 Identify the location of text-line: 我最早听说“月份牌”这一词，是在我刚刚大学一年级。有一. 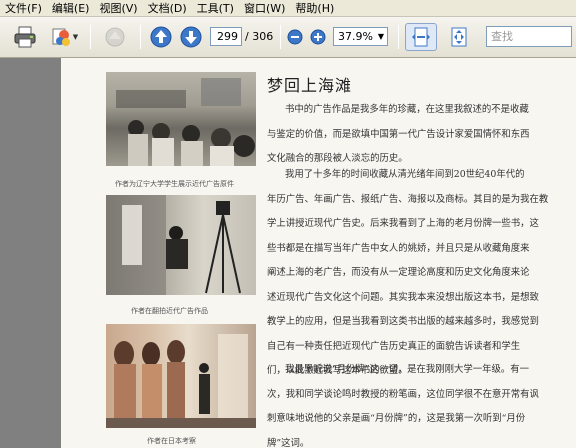
(407, 369).